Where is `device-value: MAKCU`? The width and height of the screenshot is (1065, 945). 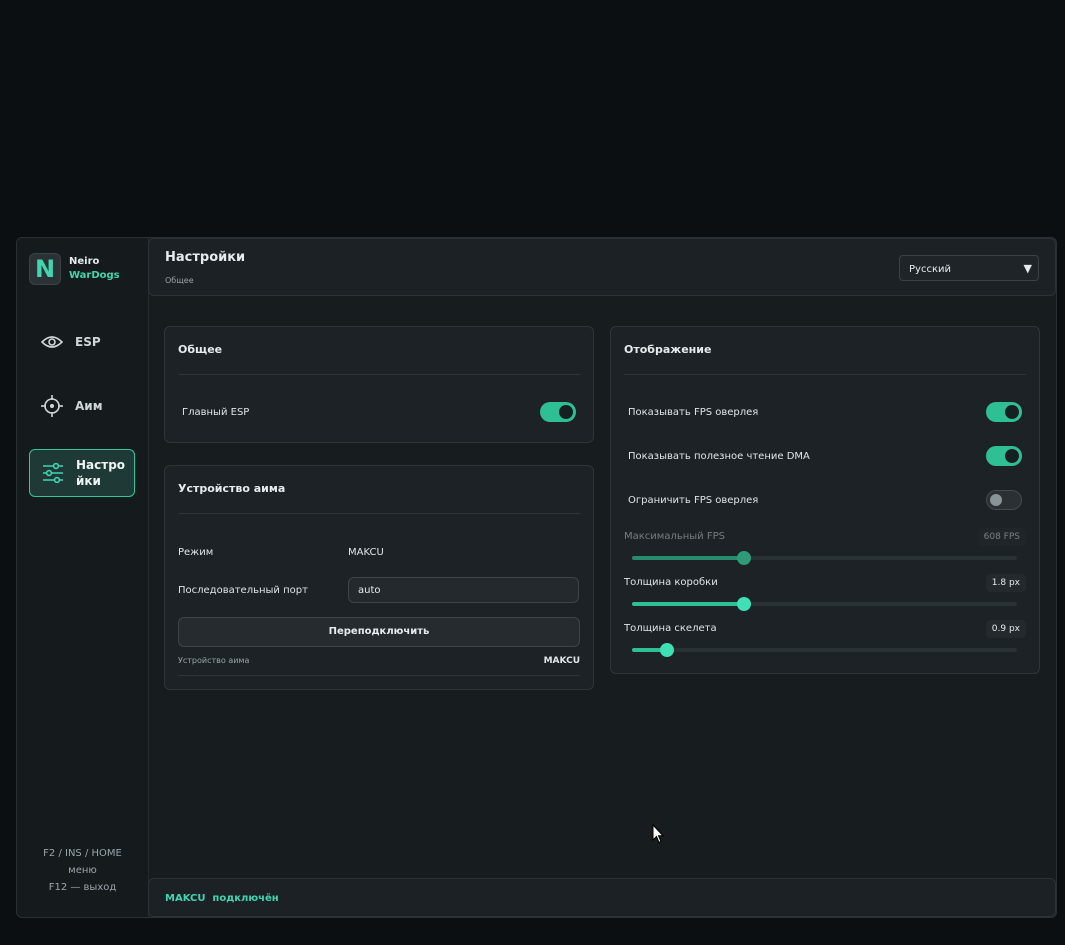
device-value: MAKCU is located at coordinates (561, 661).